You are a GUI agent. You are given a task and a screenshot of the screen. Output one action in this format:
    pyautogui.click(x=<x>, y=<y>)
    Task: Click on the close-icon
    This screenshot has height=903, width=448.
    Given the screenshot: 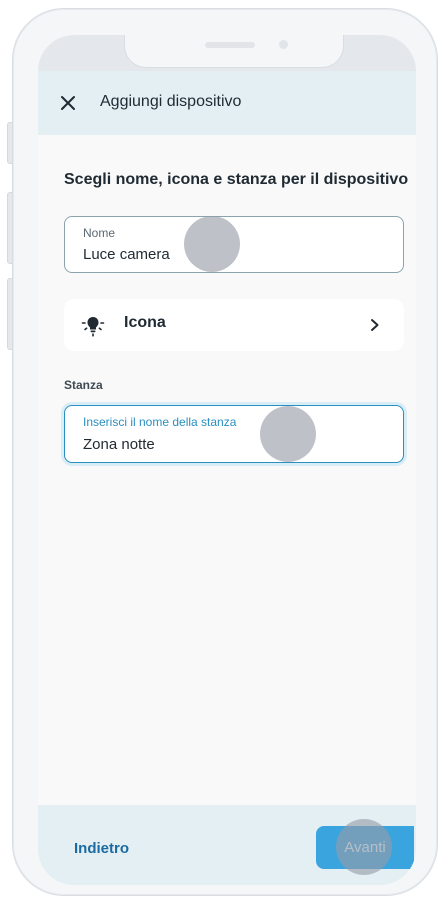 What is the action you would take?
    pyautogui.click(x=68, y=103)
    